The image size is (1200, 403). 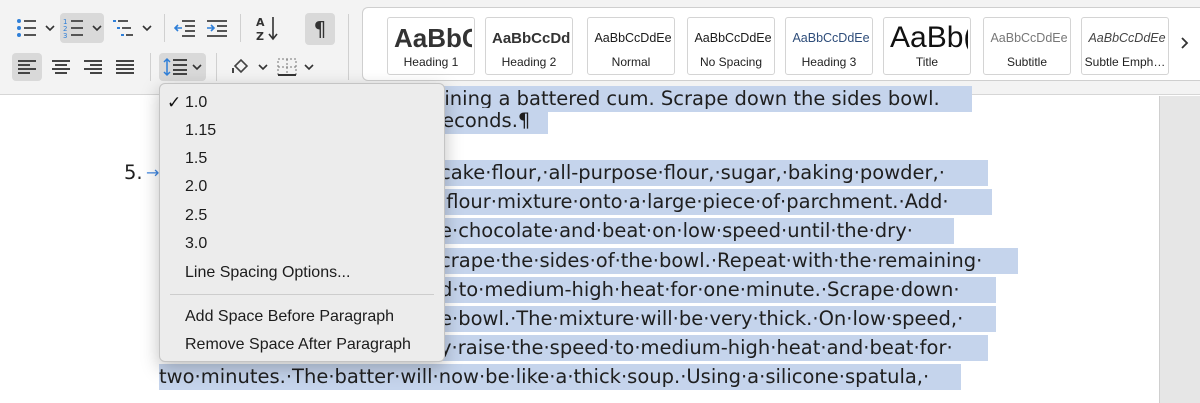 I want to click on style-name: Title, so click(x=927, y=62).